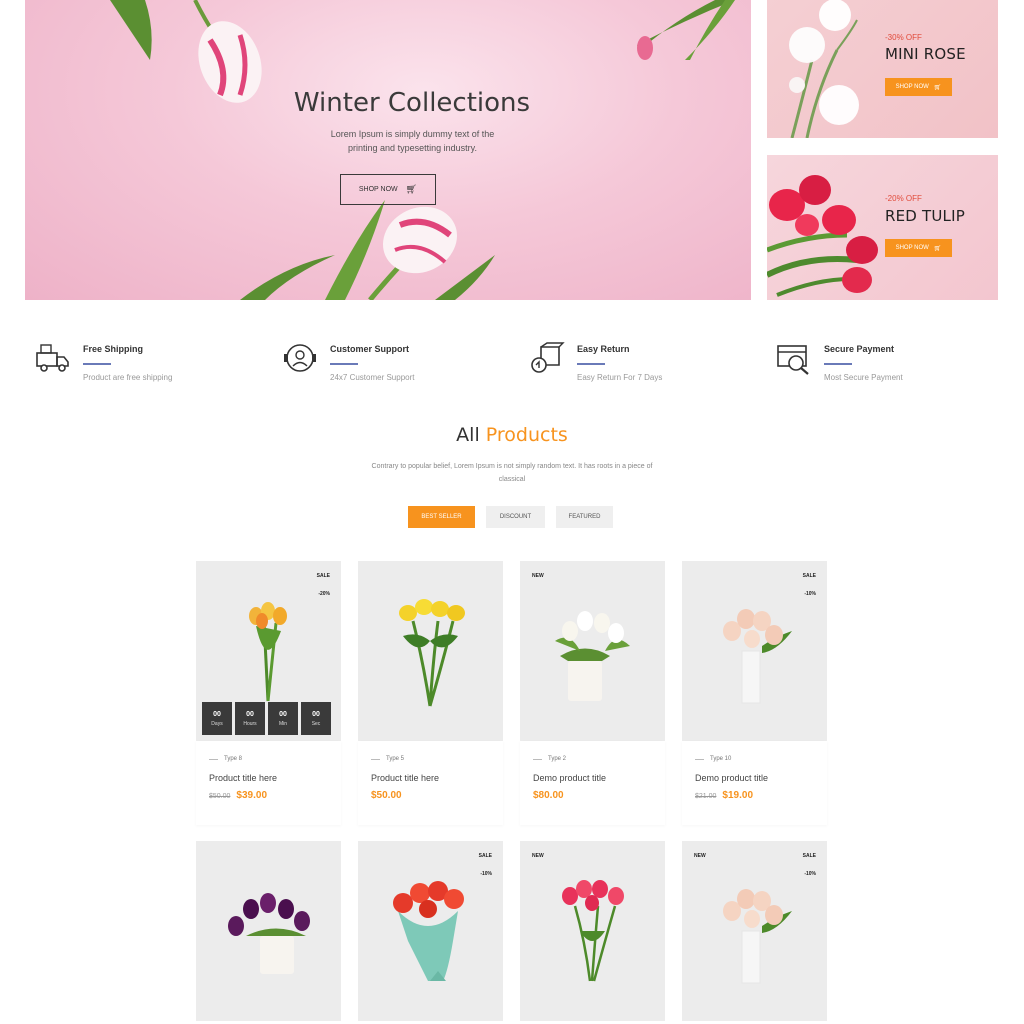  Describe the element at coordinates (713, 759) in the screenshot. I see `product-type: Type 10` at that location.